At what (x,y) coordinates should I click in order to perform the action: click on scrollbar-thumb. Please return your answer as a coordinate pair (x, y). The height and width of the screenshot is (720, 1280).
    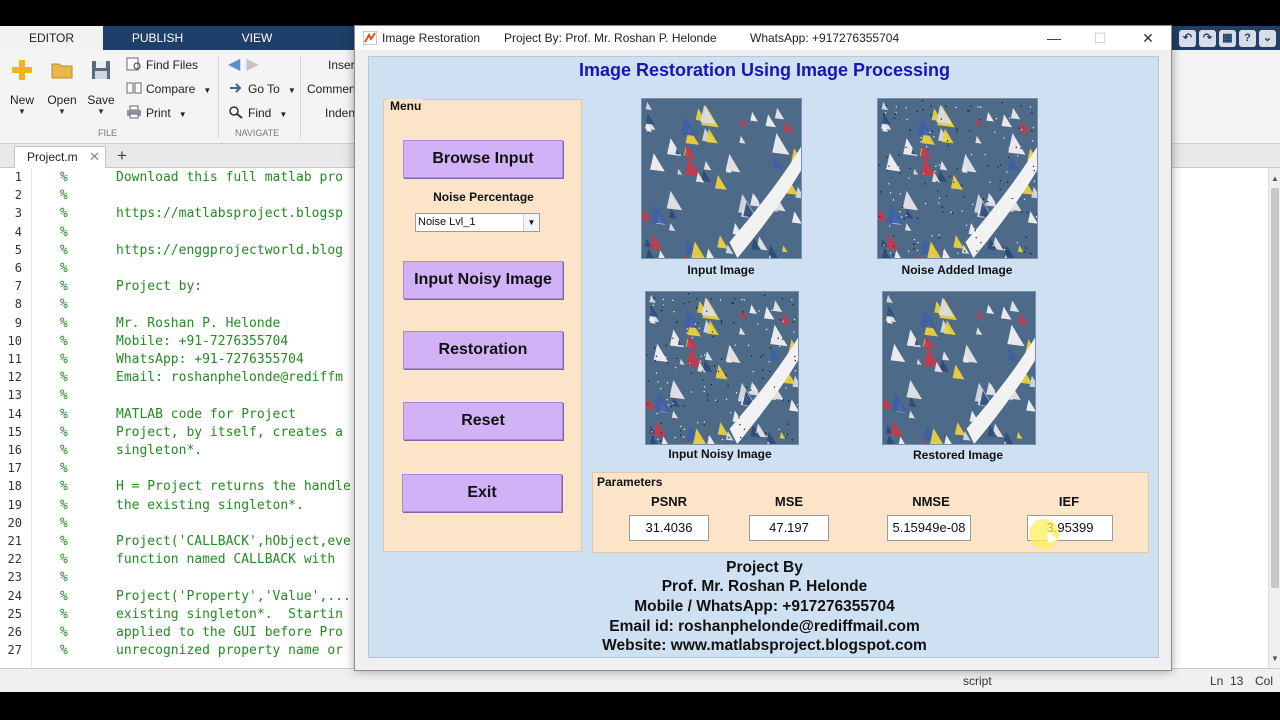
    Looking at the image, I should click on (1275, 388).